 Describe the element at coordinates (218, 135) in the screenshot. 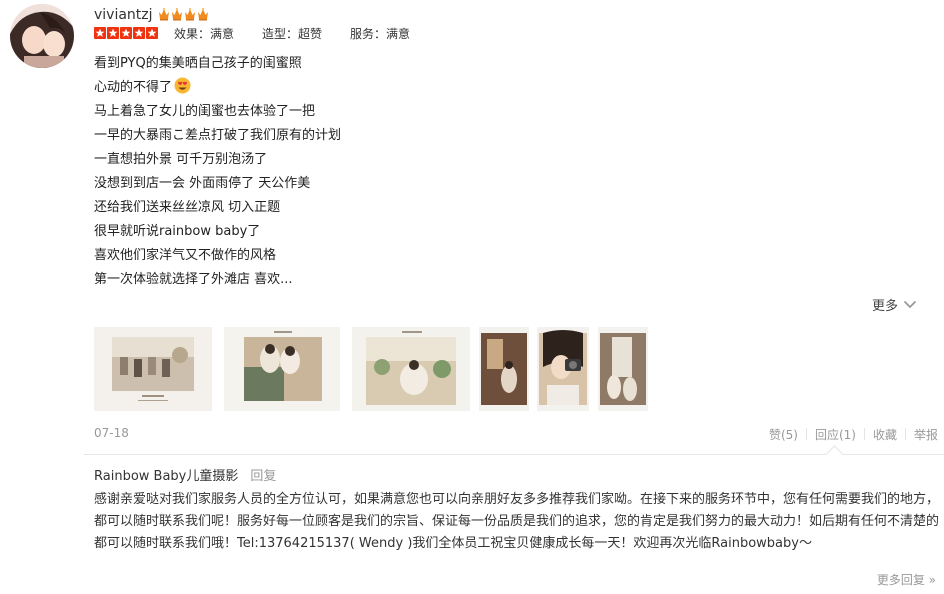

I see `review-line: 一早的大暴雨こ差点打破了我们原有的计划` at that location.